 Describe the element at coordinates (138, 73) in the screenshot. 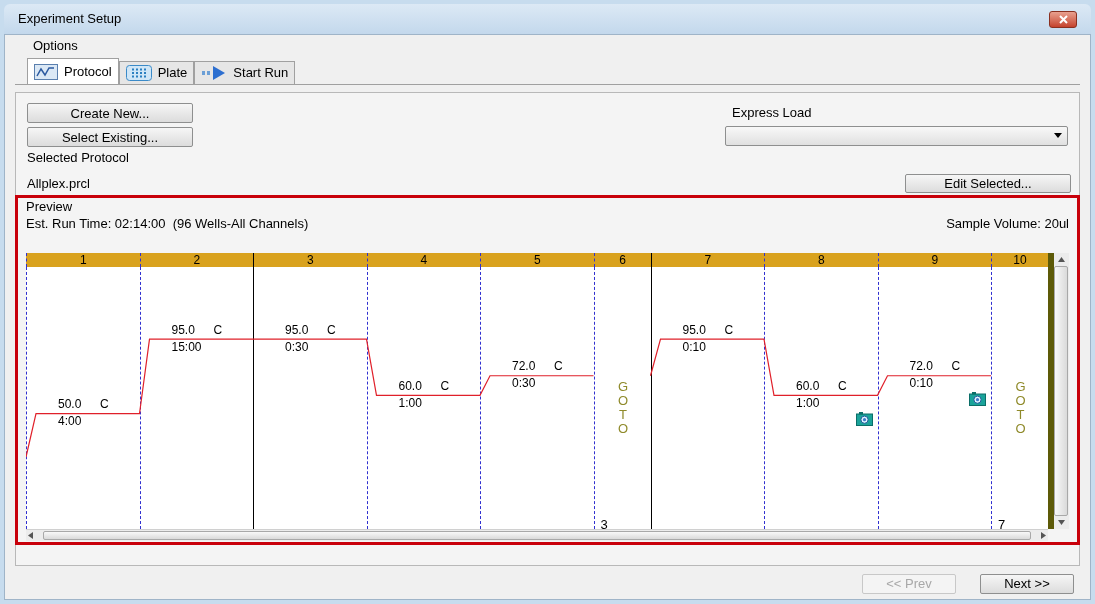

I see `plate-grid-icon` at that location.